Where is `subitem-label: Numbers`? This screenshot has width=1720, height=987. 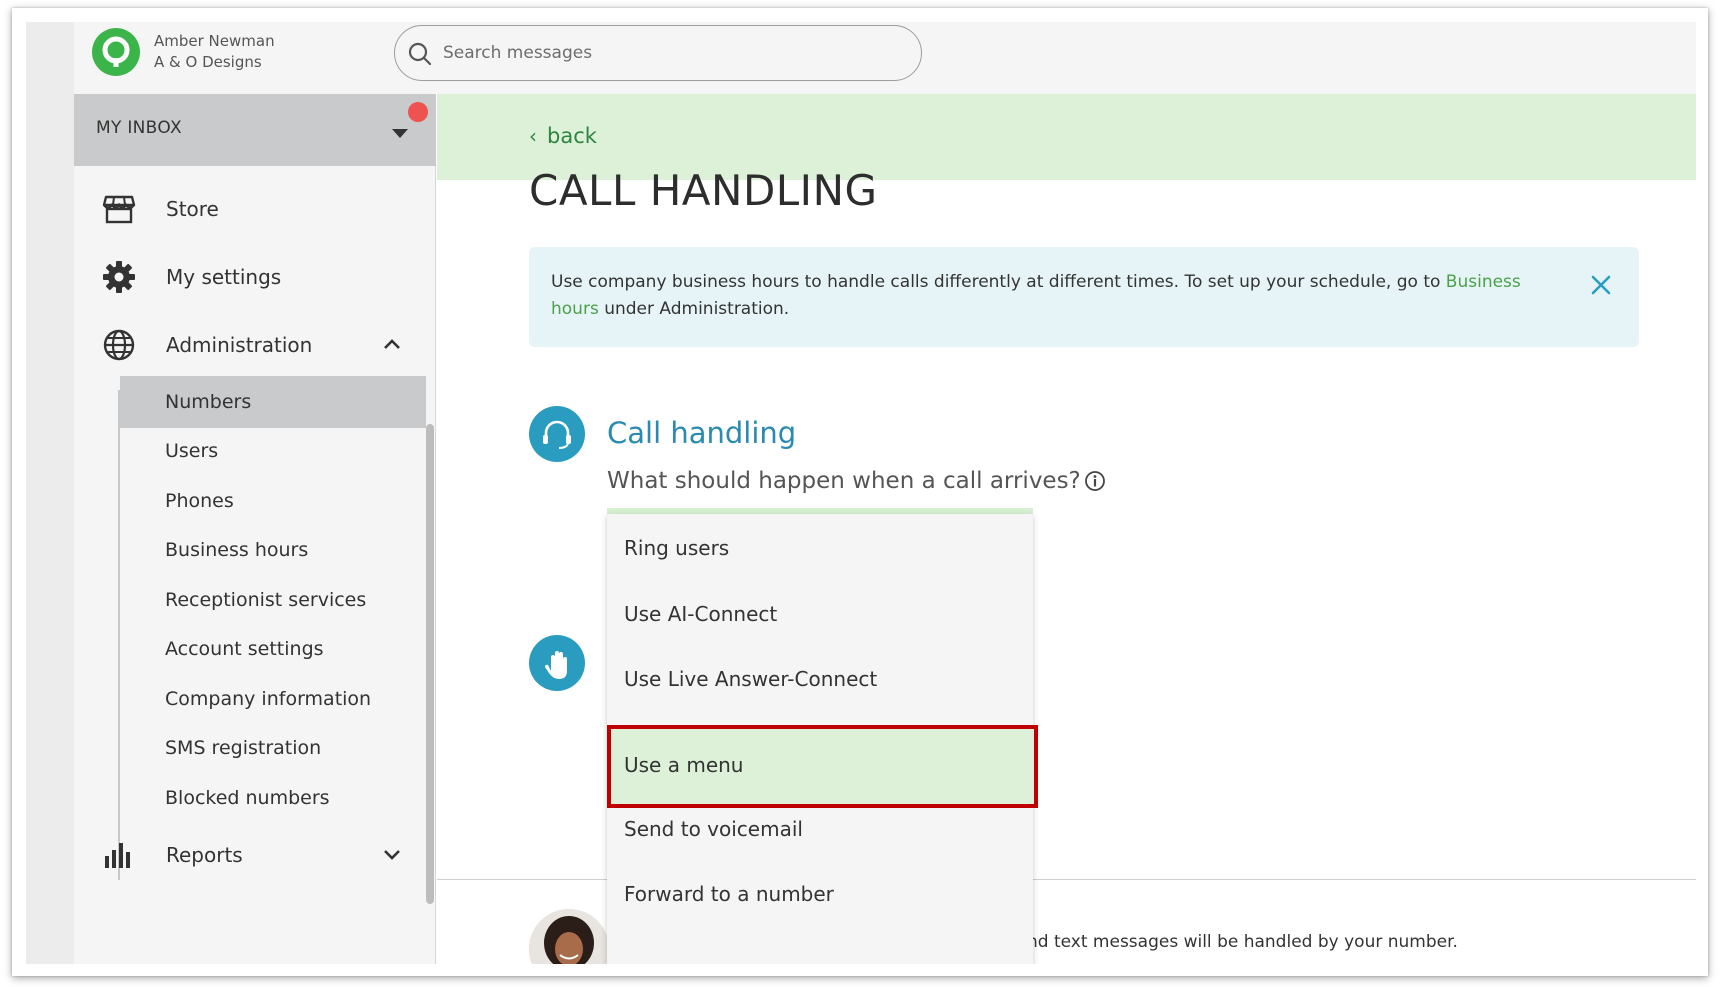 subitem-label: Numbers is located at coordinates (208, 402).